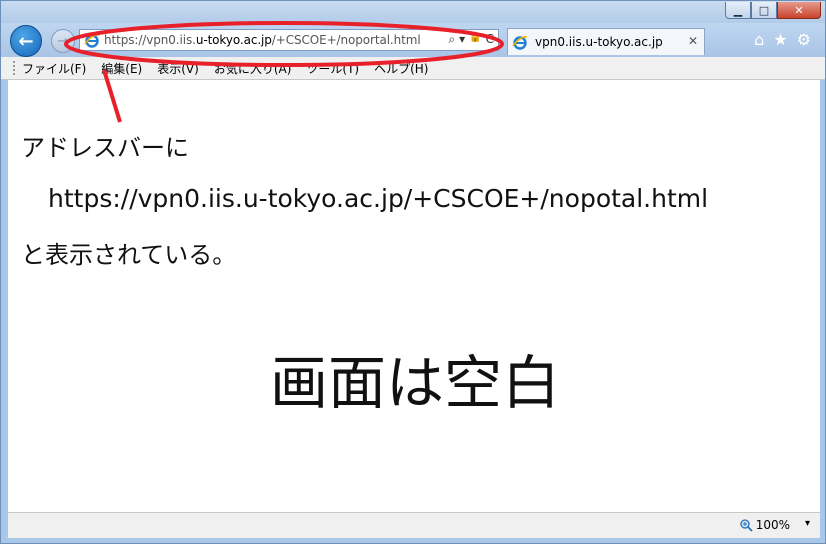  Describe the element at coordinates (599, 42) in the screenshot. I see `tab-title: vpn0.iis.u-tokyo.ac.jp` at that location.